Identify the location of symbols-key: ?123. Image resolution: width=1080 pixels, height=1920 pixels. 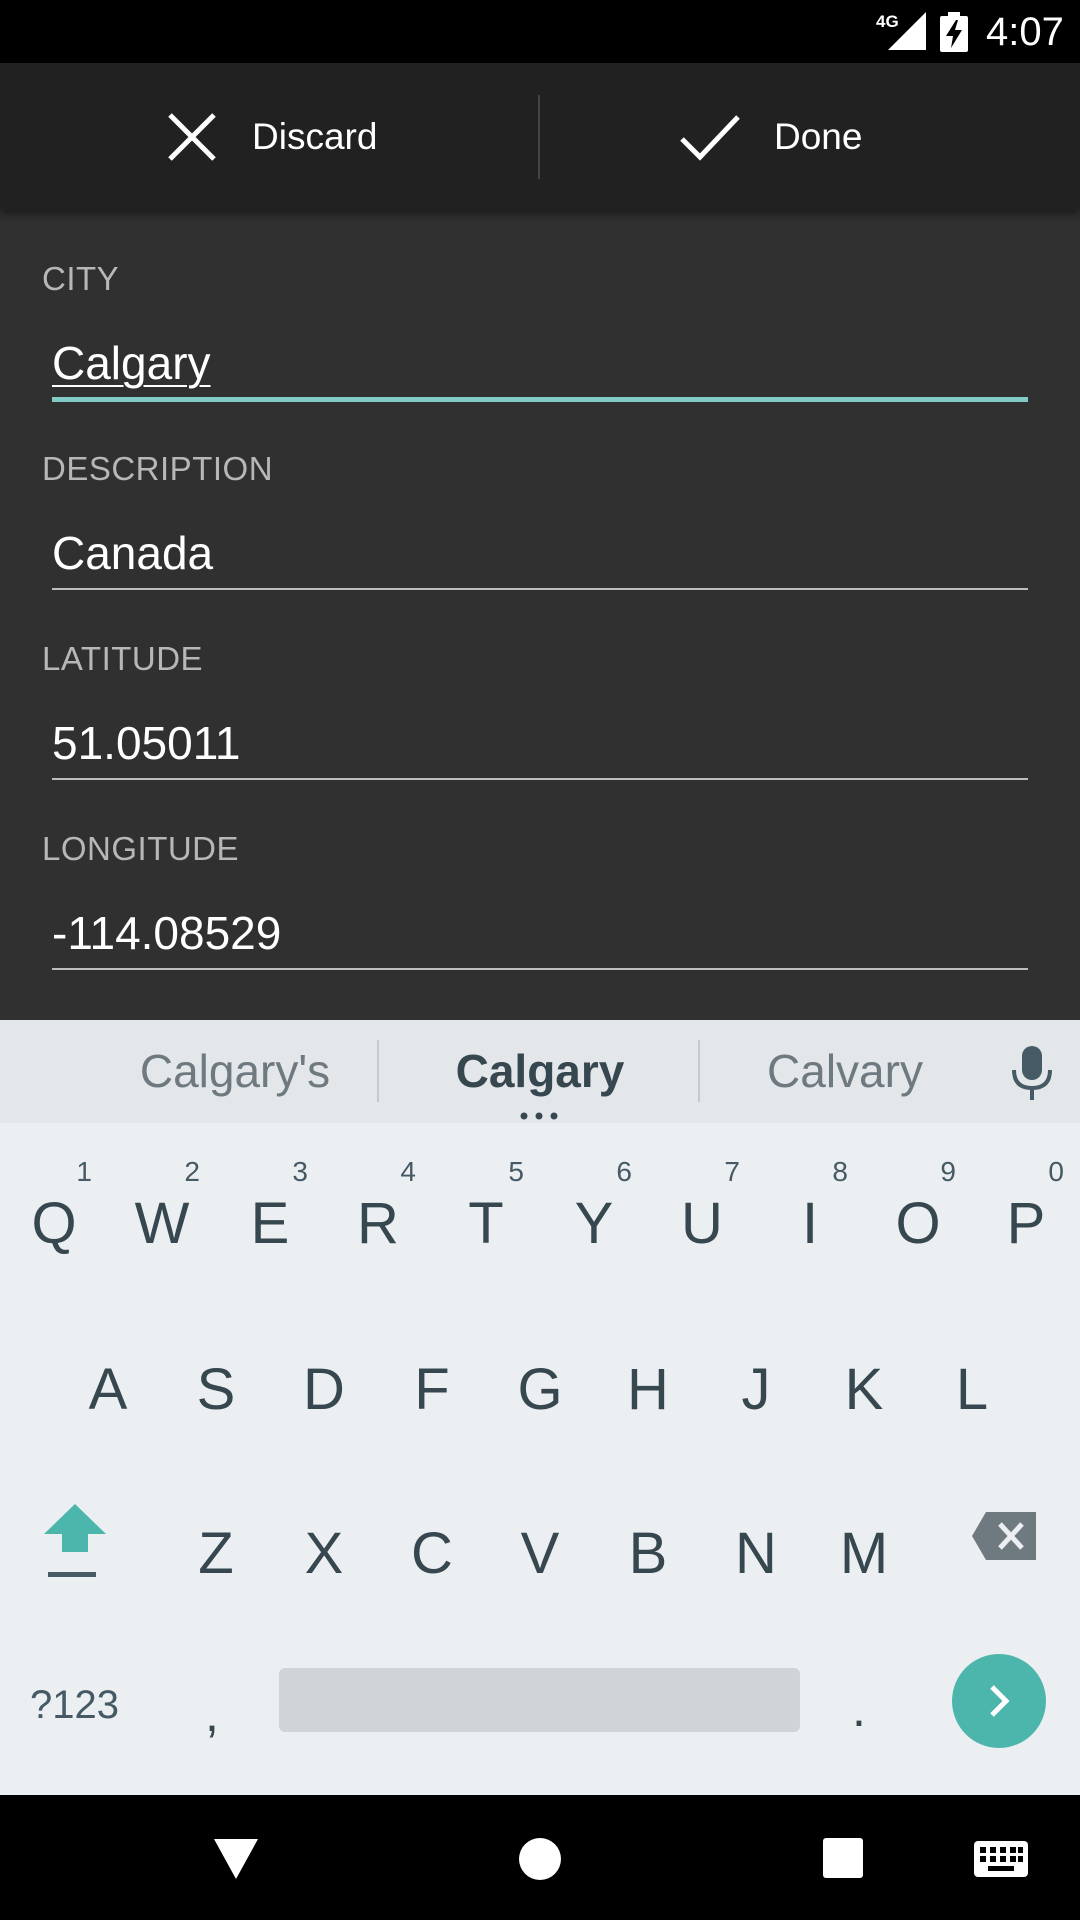
(74, 1705).